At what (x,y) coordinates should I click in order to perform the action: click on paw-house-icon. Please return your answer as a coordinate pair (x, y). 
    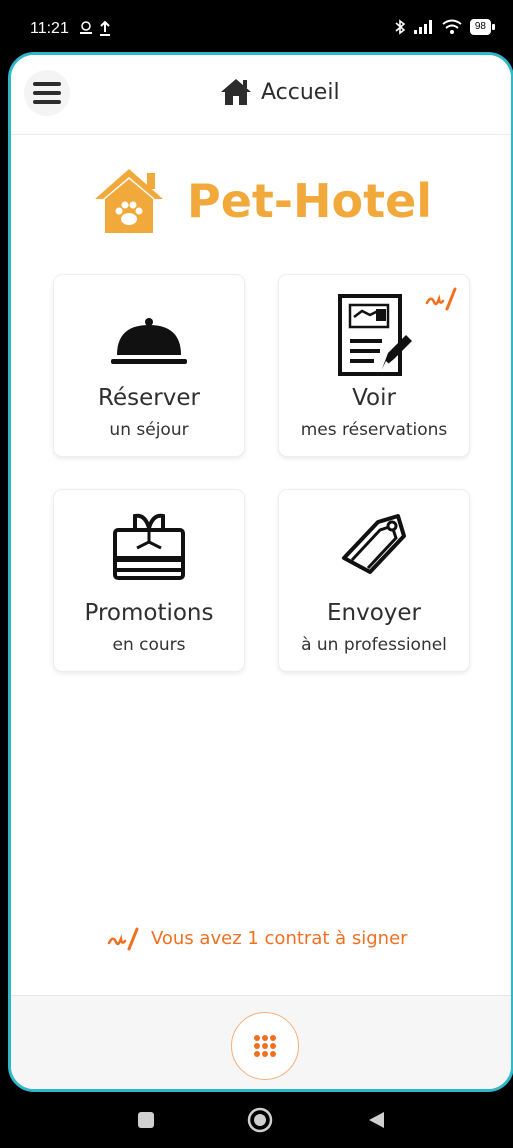
    Looking at the image, I should click on (129, 201).